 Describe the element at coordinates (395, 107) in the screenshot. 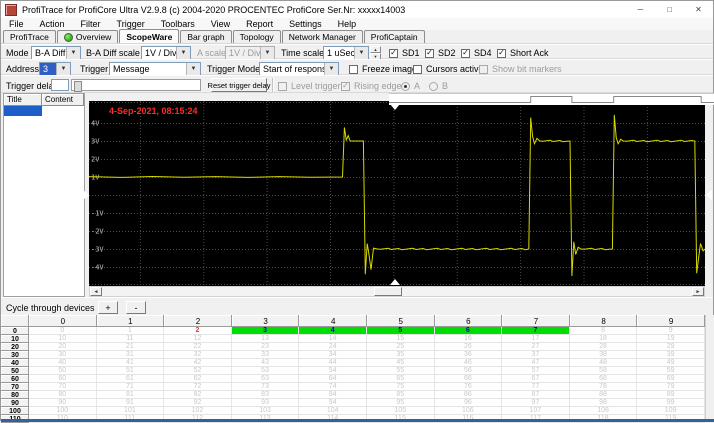

I see `trigger-top-marker` at that location.